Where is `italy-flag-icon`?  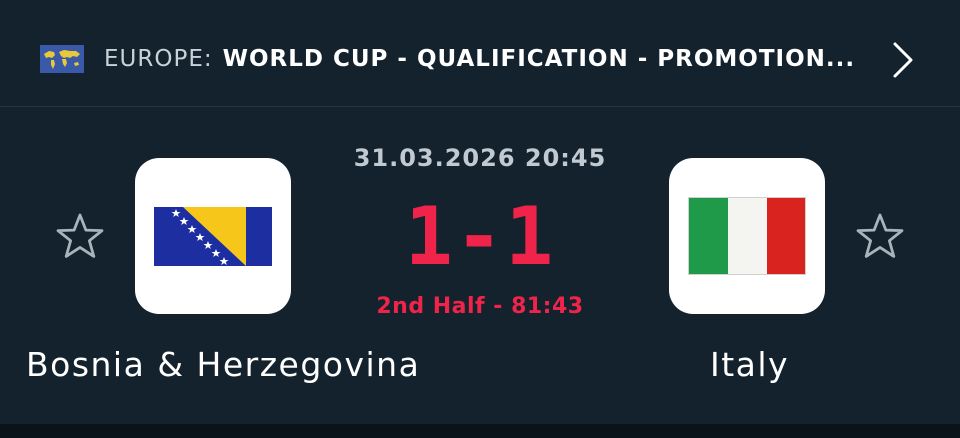
italy-flag-icon is located at coordinates (747, 236).